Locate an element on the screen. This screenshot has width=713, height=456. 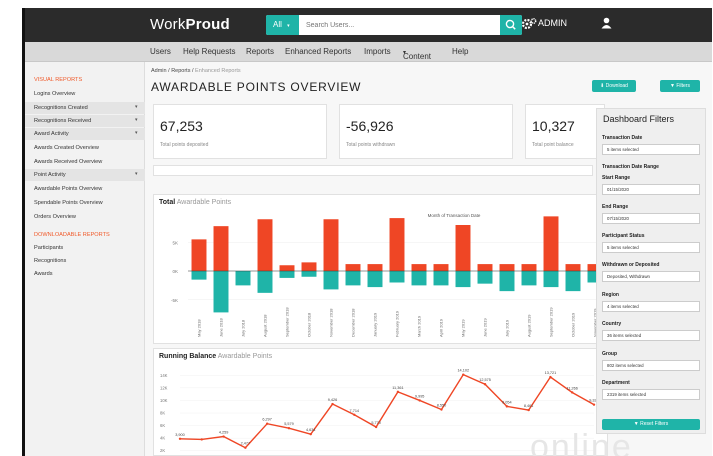
withdrawn-deposited-select: Deposited, Withdrawn is located at coordinates (651, 276).